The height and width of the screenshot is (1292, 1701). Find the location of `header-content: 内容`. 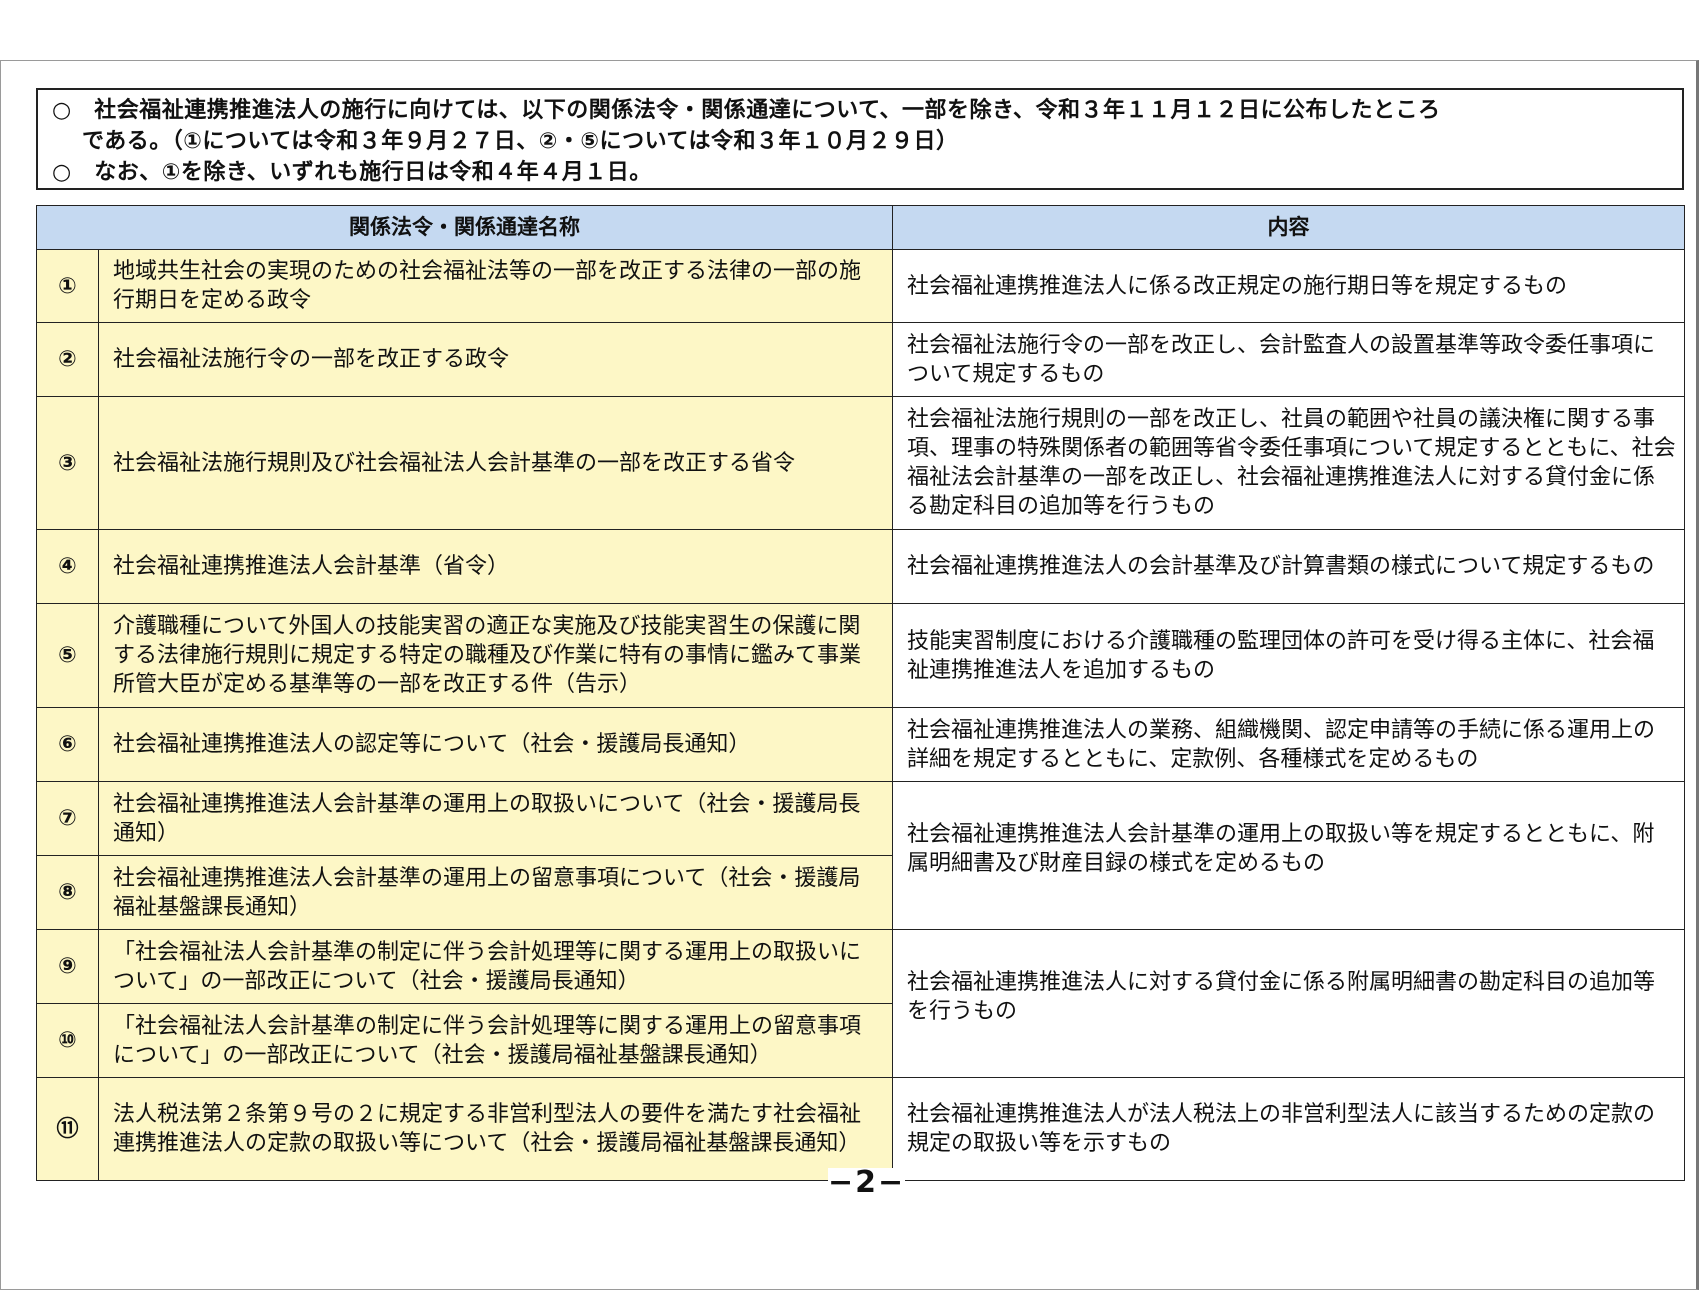

header-content: 内容 is located at coordinates (1288, 227).